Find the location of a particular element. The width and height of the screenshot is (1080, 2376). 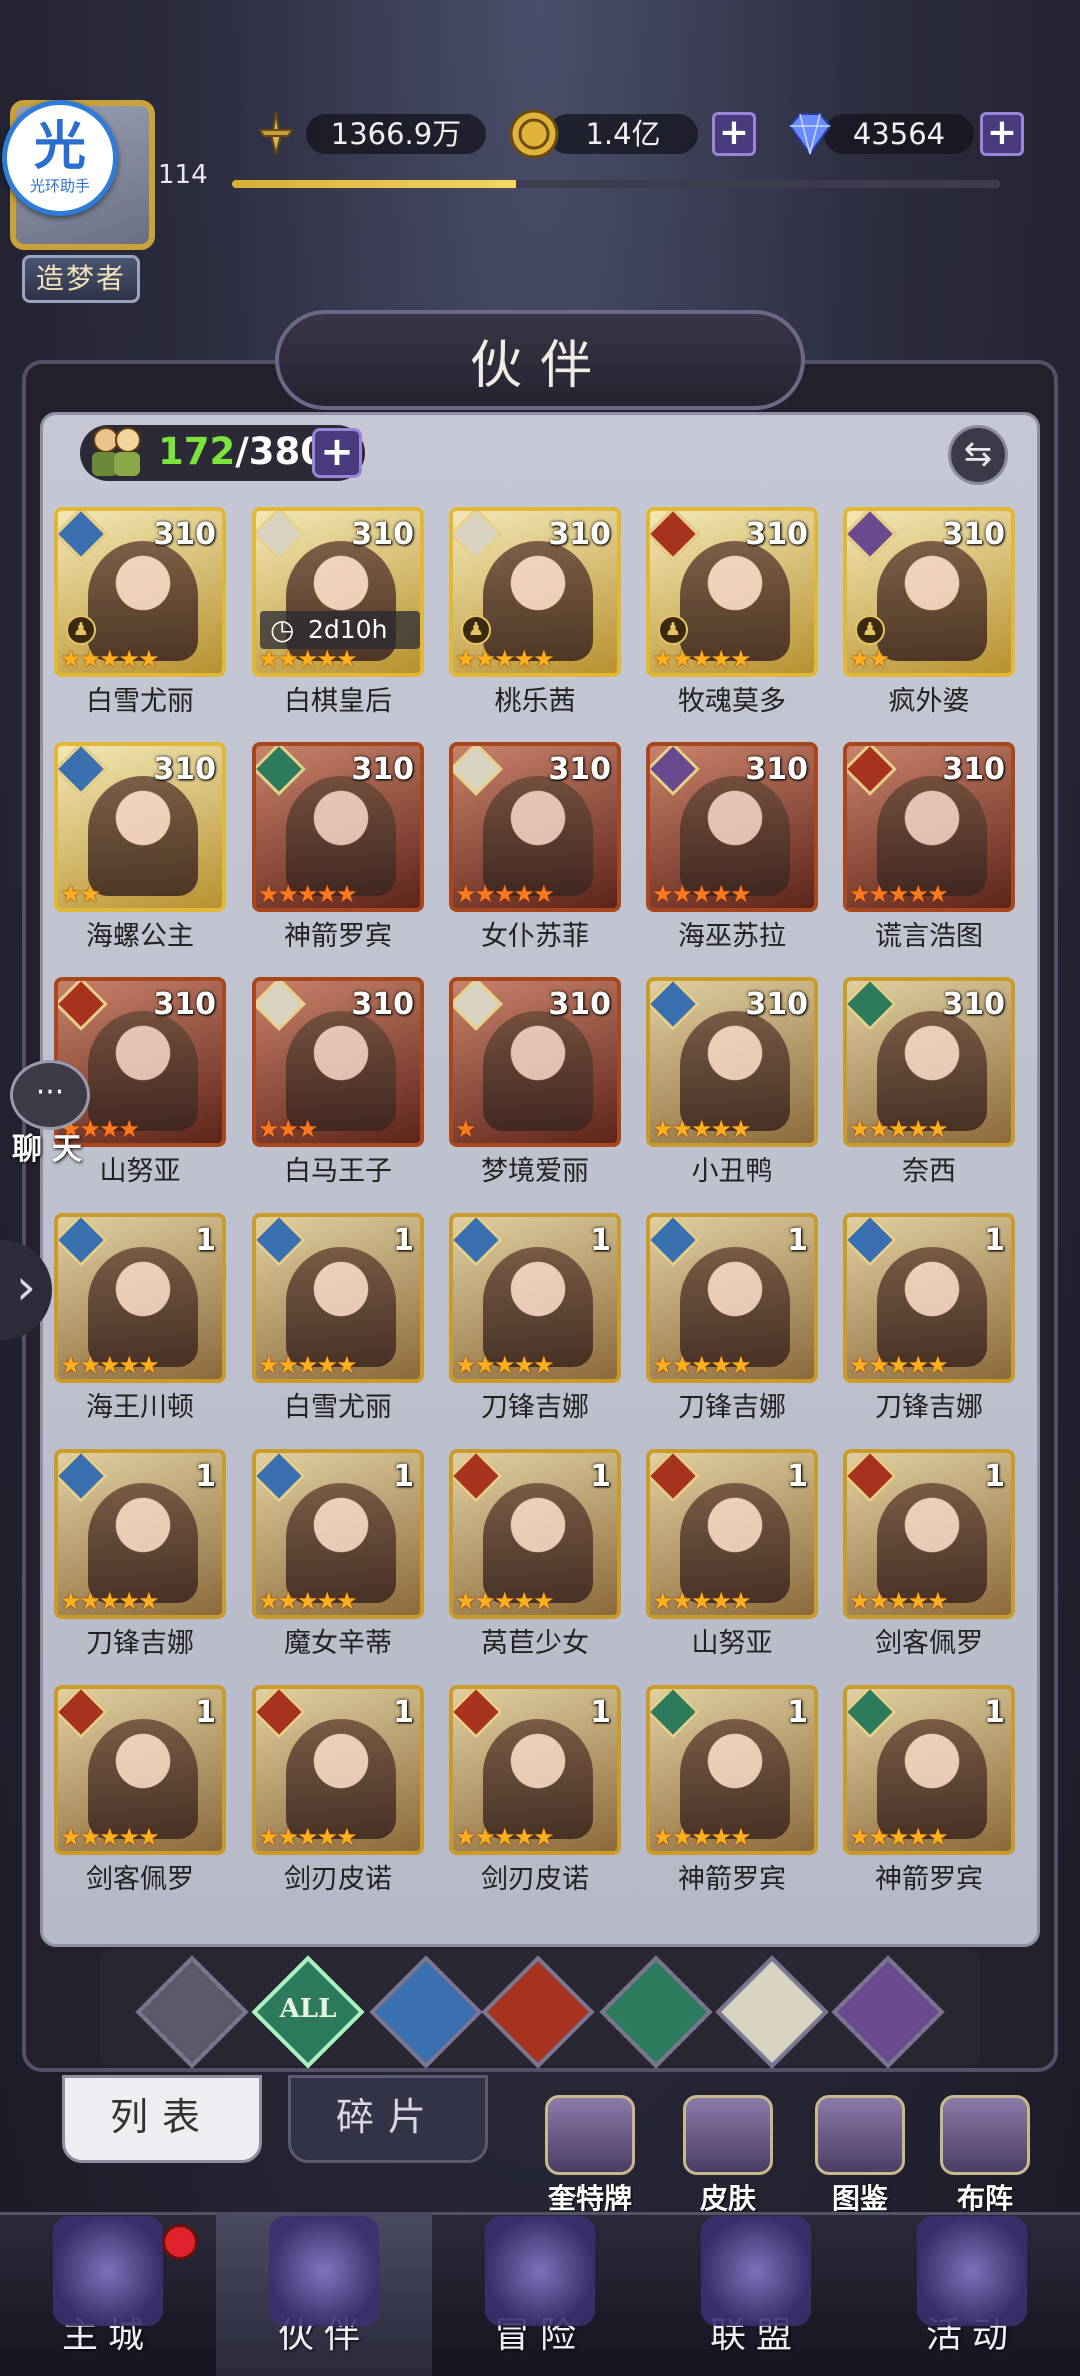

hero-stars: ★ is located at coordinates (465, 1129).